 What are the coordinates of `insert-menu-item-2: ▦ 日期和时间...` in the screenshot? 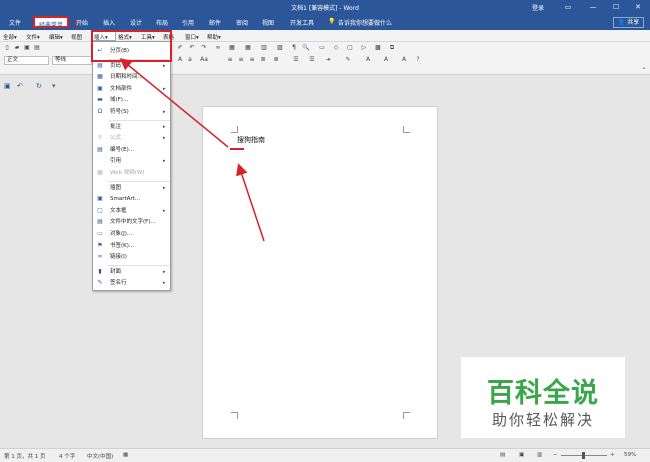 It's located at (131, 77).